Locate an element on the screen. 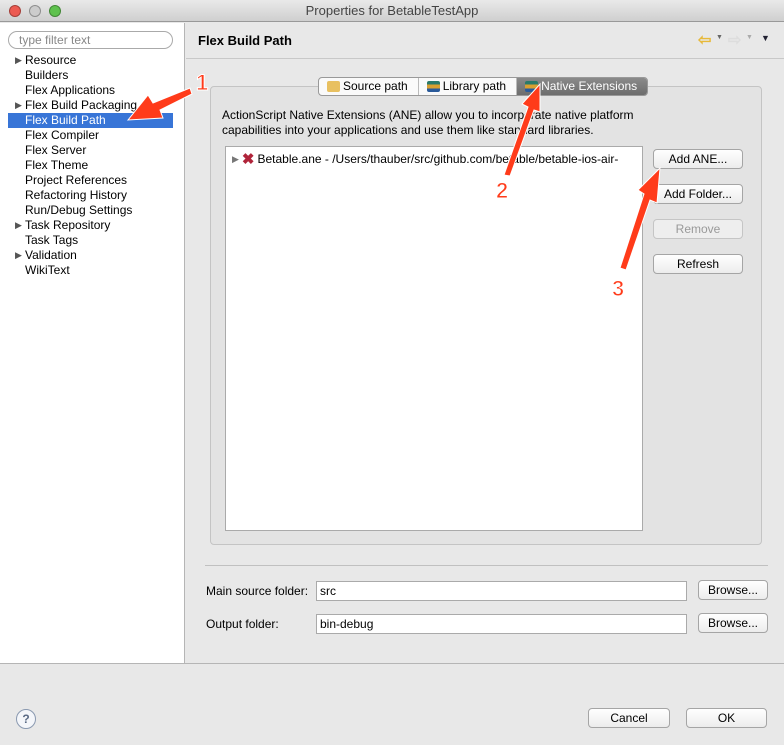 The height and width of the screenshot is (745, 784). forward-history-dropdown-icon: ▼ is located at coordinates (749, 37).